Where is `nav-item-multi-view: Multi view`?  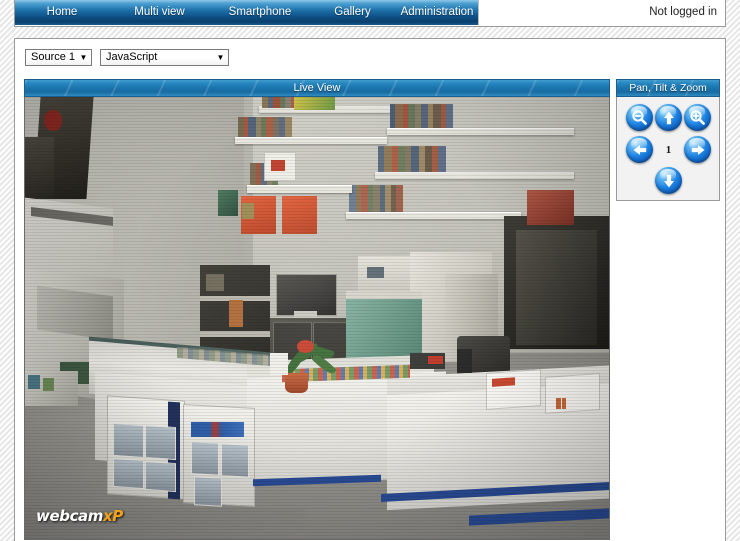 nav-item-multi-view: Multi view is located at coordinates (159, 12).